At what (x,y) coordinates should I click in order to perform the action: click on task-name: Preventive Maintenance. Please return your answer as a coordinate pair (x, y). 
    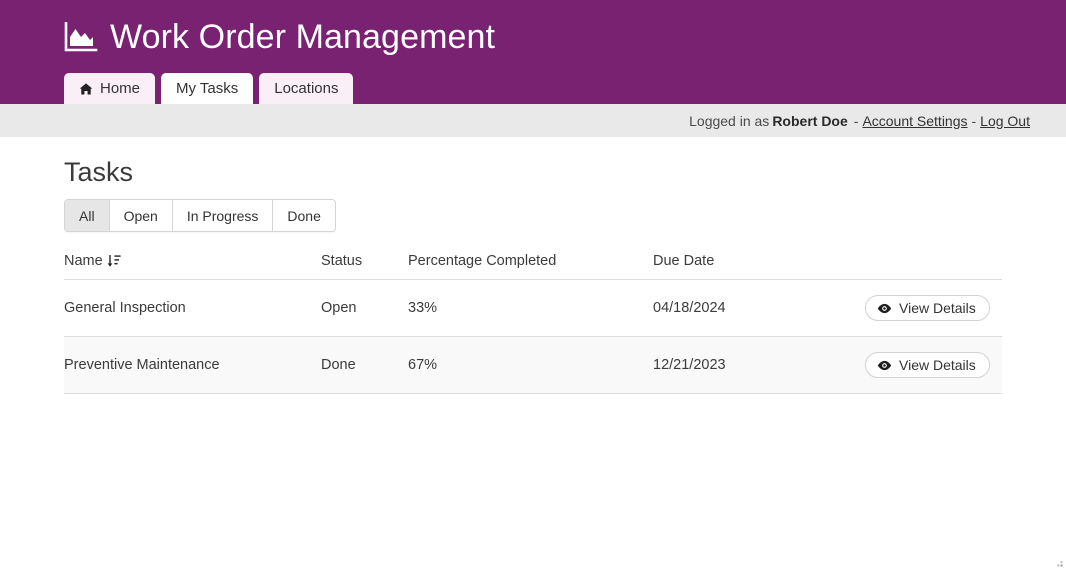
    Looking at the image, I should click on (142, 365).